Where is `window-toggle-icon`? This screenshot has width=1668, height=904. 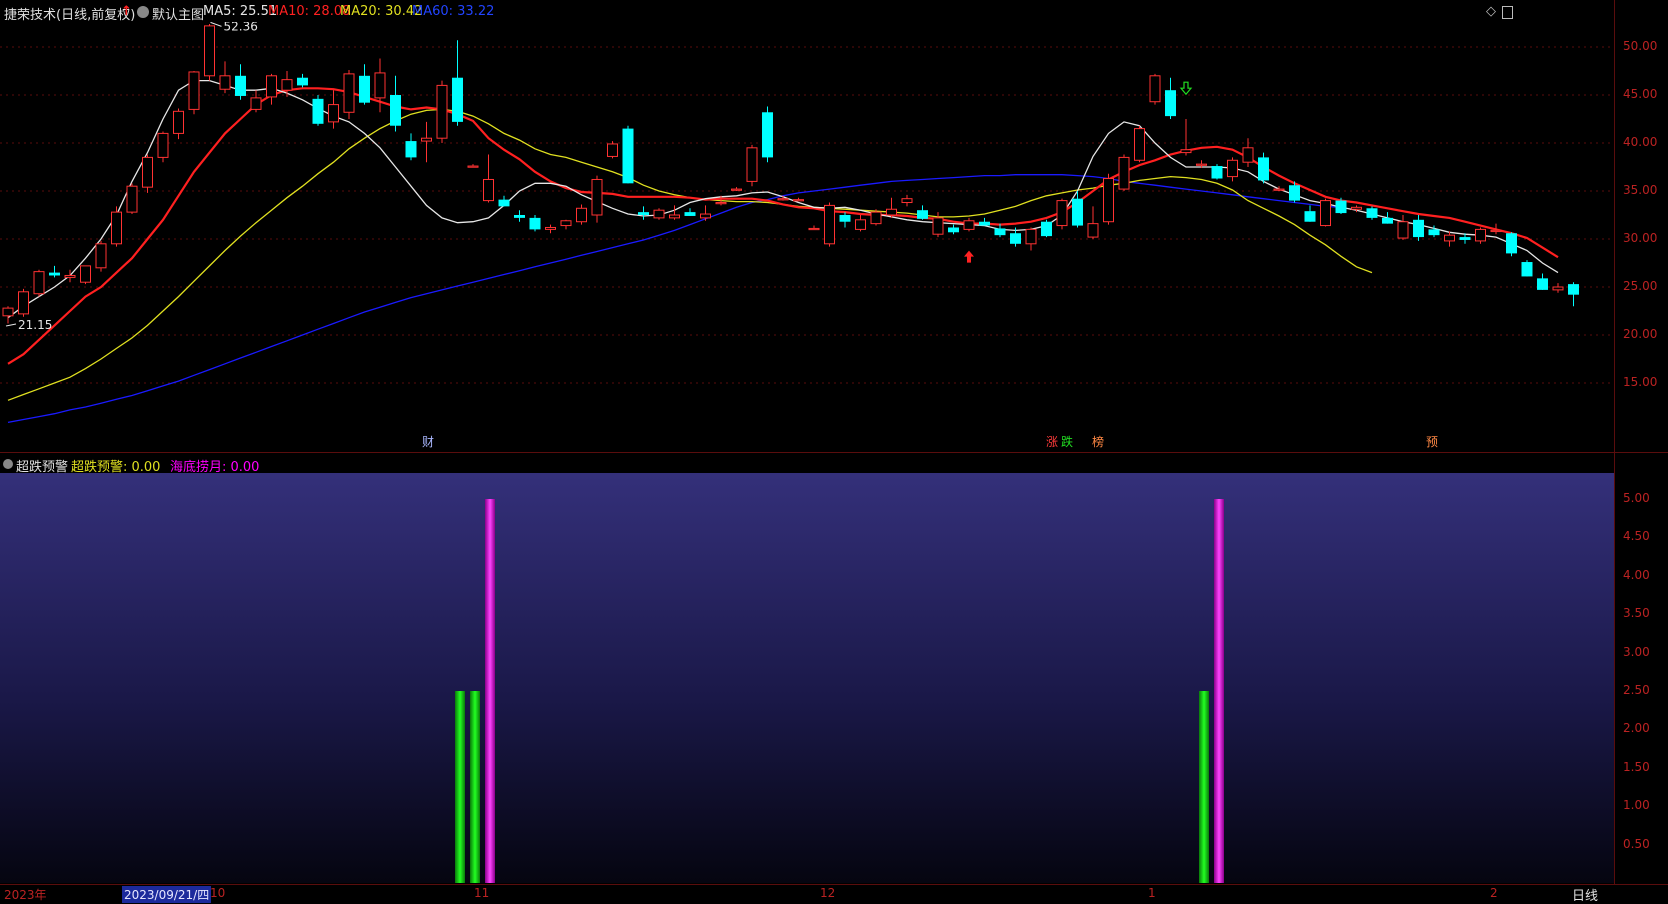 window-toggle-icon is located at coordinates (1507, 12).